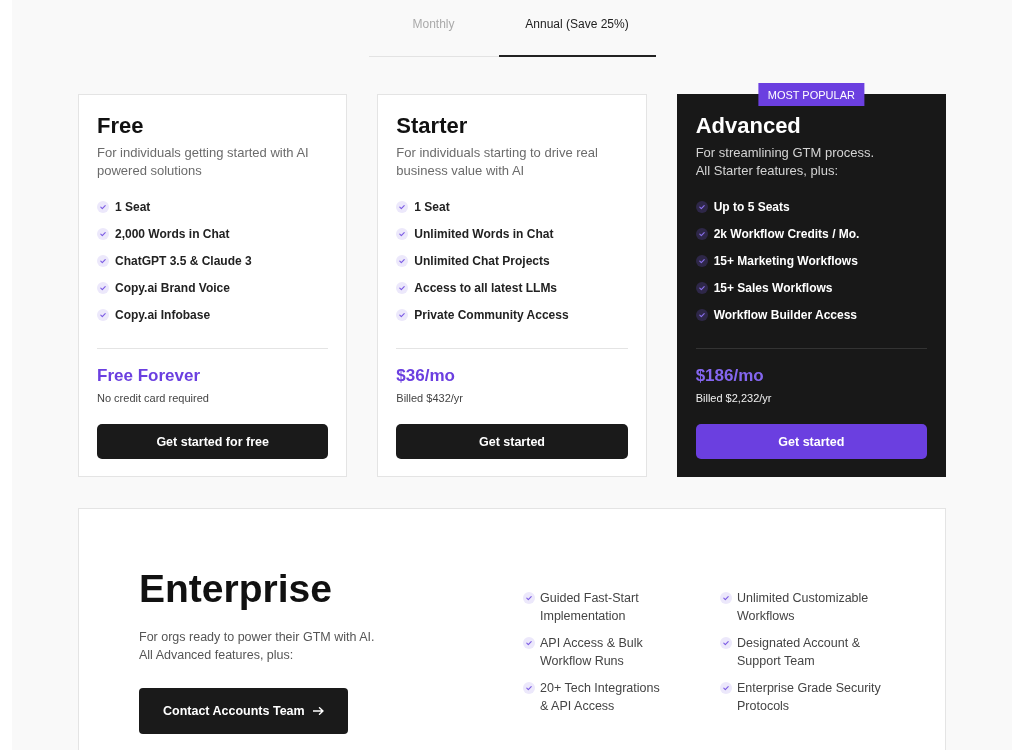 The image size is (1024, 750). What do you see at coordinates (203, 162) in the screenshot?
I see `plan-description: For individuals getting started with AI powered solutions` at bounding box center [203, 162].